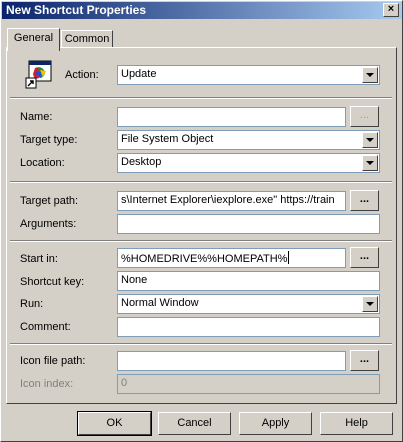 The width and height of the screenshot is (403, 442). Describe the element at coordinates (231, 117) in the screenshot. I see `name-field` at that location.